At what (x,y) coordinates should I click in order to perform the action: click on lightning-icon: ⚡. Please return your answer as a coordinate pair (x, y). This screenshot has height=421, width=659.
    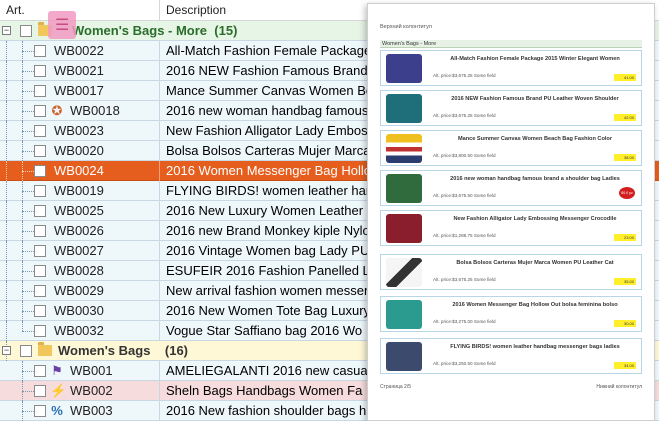
    Looking at the image, I should click on (58, 390).